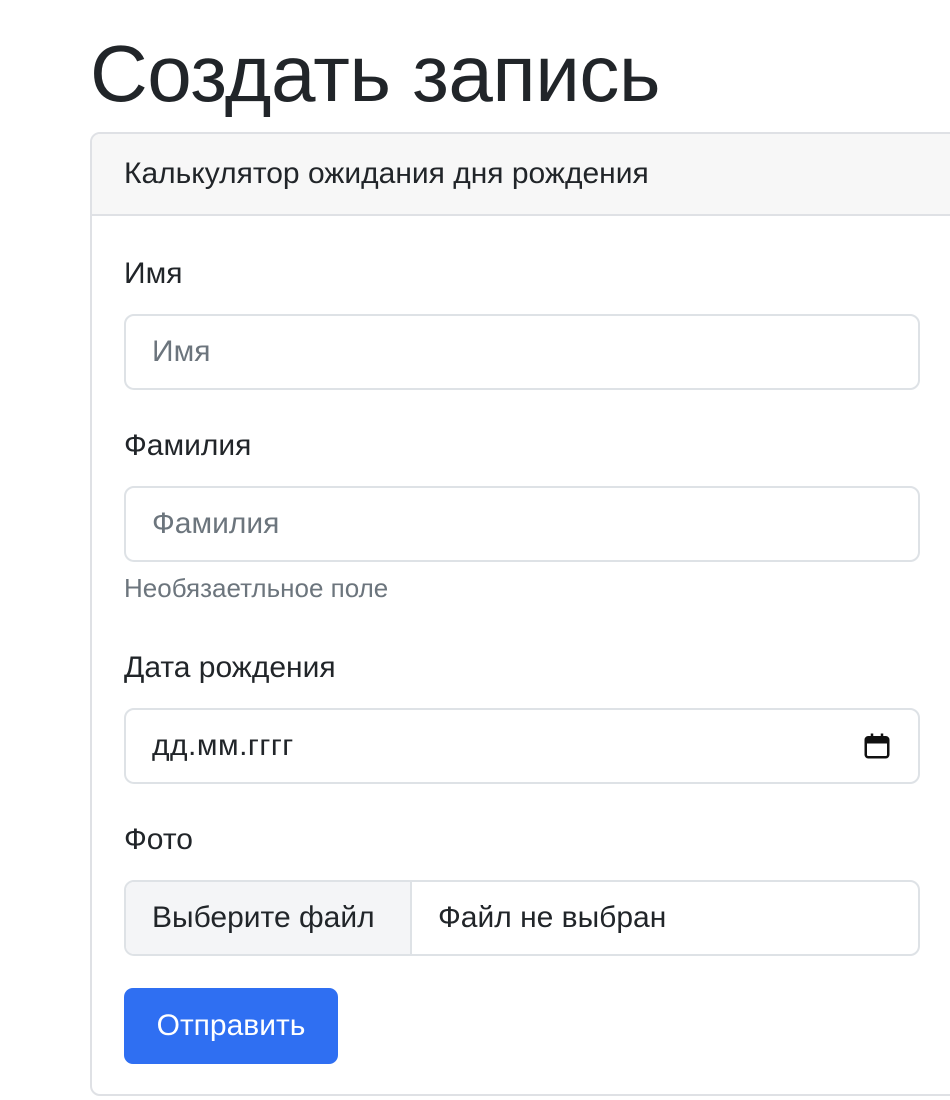 The width and height of the screenshot is (950, 1100). What do you see at coordinates (375, 73) in the screenshot?
I see `page-title: Создать запись` at bounding box center [375, 73].